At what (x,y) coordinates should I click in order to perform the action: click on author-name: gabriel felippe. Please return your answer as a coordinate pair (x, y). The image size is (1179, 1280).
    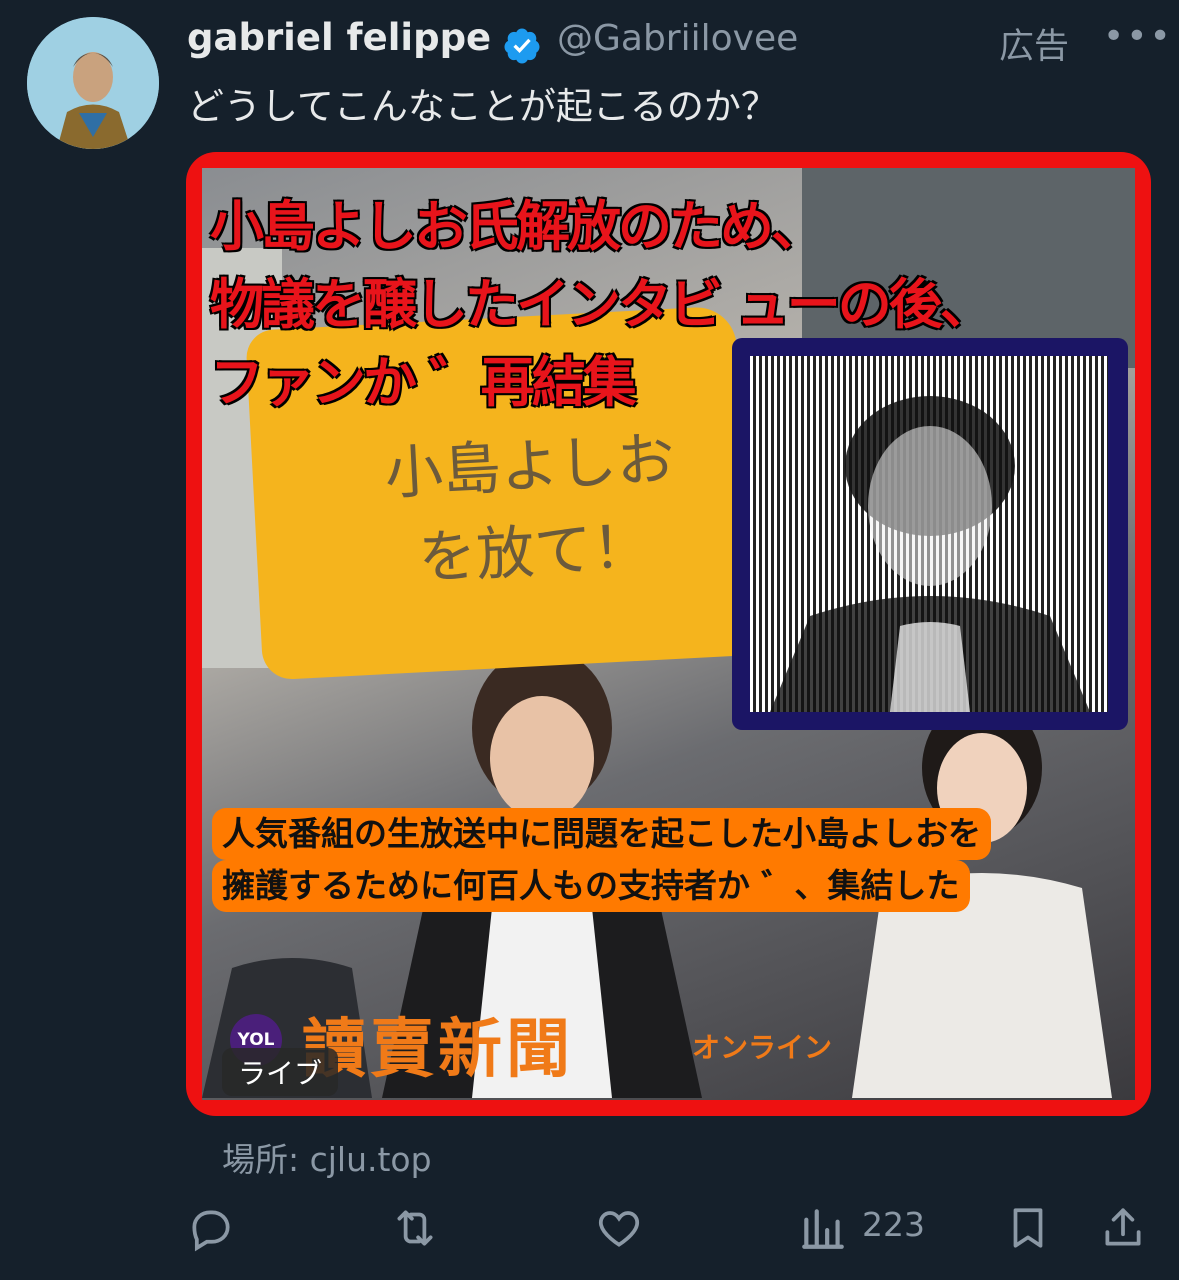
    Looking at the image, I should click on (339, 37).